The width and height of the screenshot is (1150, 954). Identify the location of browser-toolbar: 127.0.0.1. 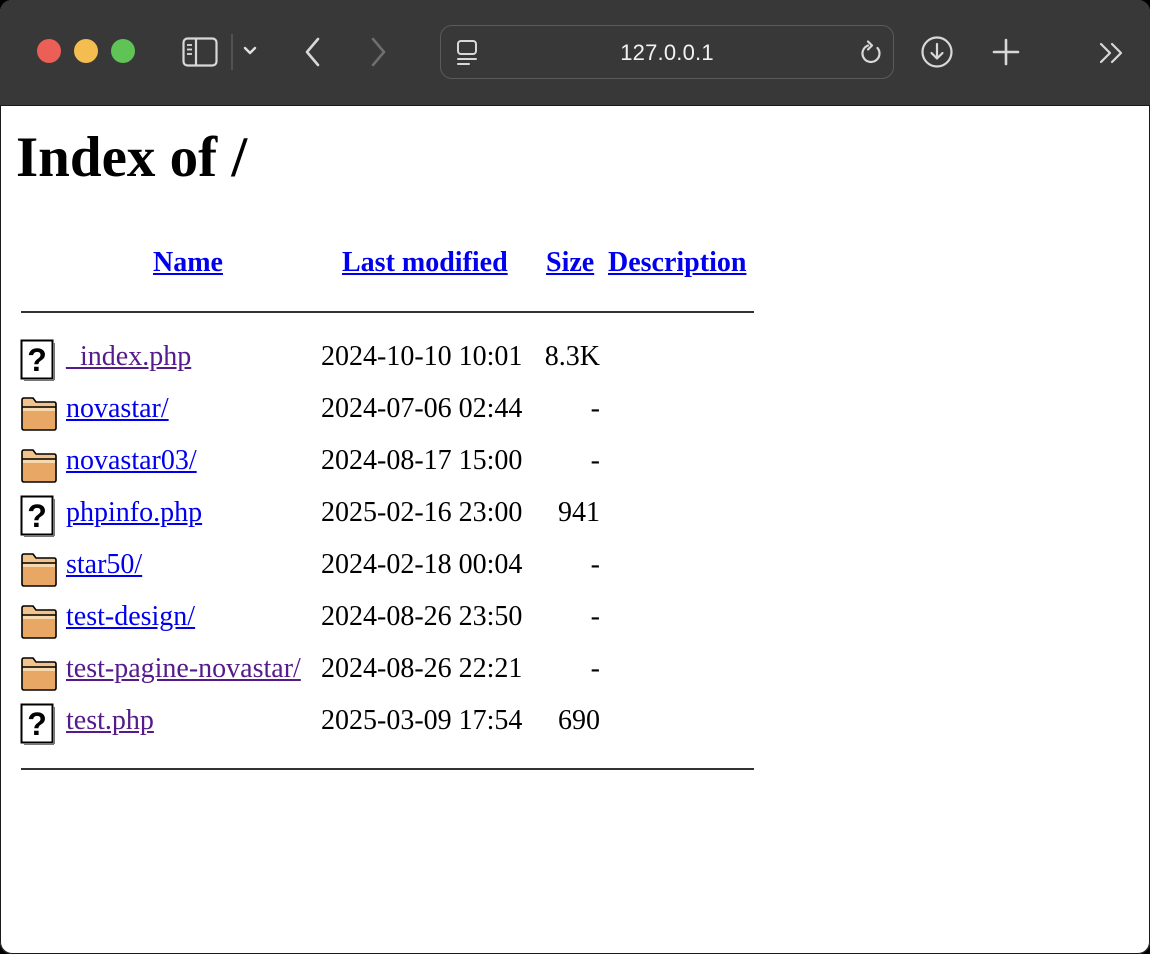
(575, 53).